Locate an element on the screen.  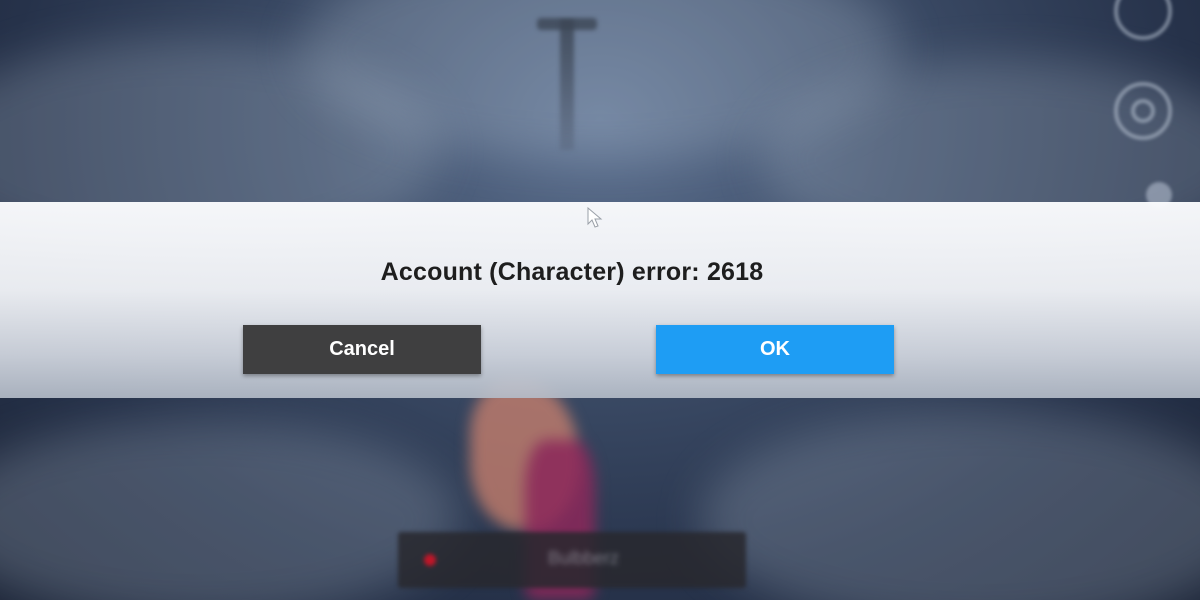
bottom-bar-label: Bulbberz is located at coordinates (584, 558).